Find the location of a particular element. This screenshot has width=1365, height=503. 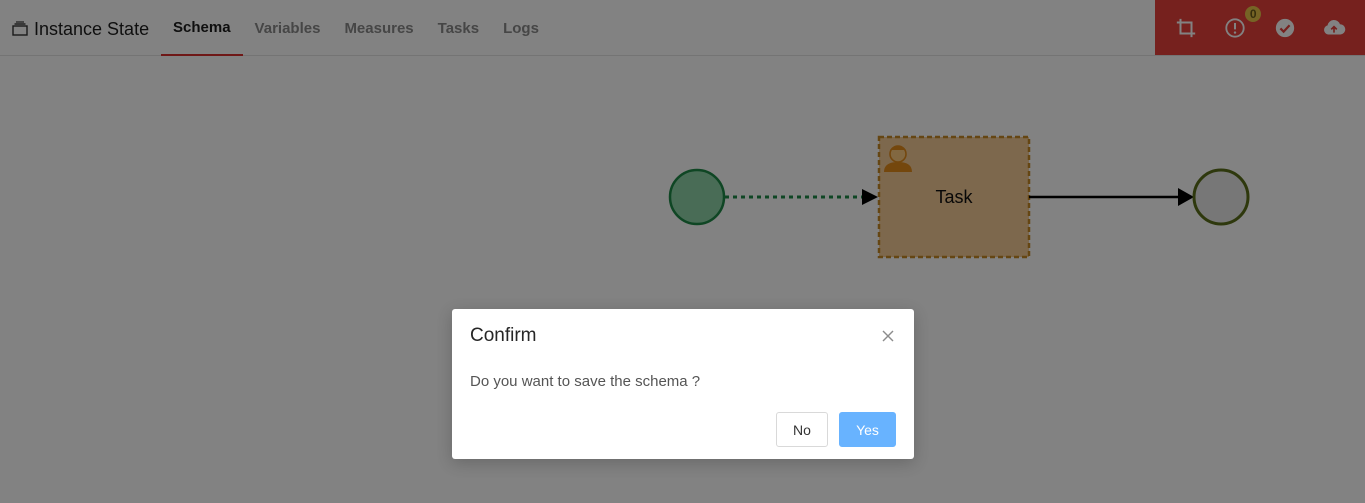

no-button: No is located at coordinates (802, 429).